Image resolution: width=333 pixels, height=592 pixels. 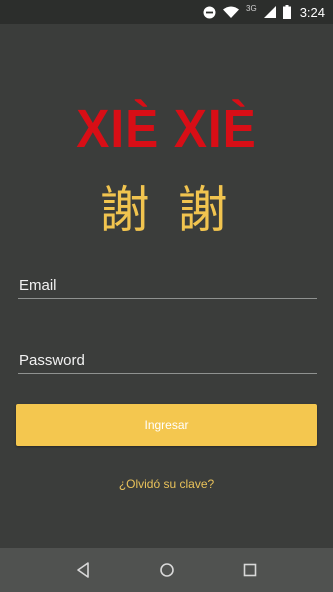 What do you see at coordinates (166, 12) in the screenshot?
I see `status-bar: 3G 3:24` at bounding box center [166, 12].